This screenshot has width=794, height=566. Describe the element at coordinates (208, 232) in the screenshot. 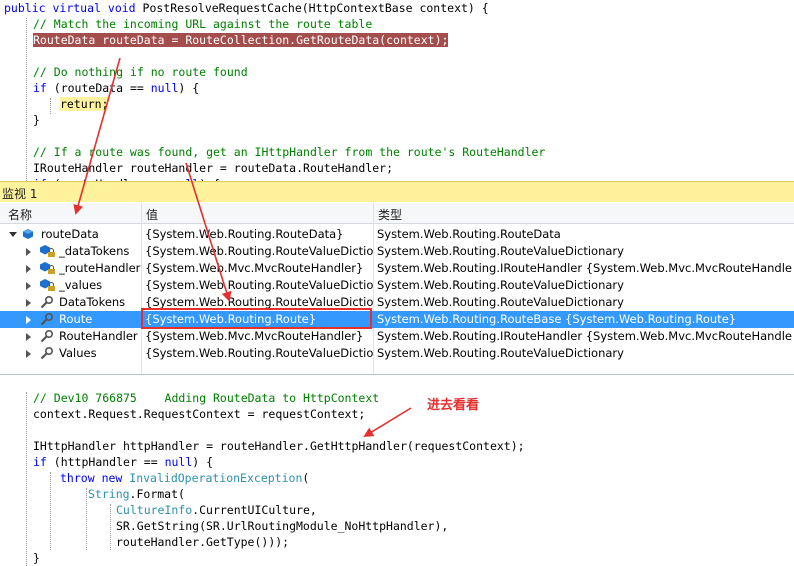

I see `arrow-to-route-value` at that location.